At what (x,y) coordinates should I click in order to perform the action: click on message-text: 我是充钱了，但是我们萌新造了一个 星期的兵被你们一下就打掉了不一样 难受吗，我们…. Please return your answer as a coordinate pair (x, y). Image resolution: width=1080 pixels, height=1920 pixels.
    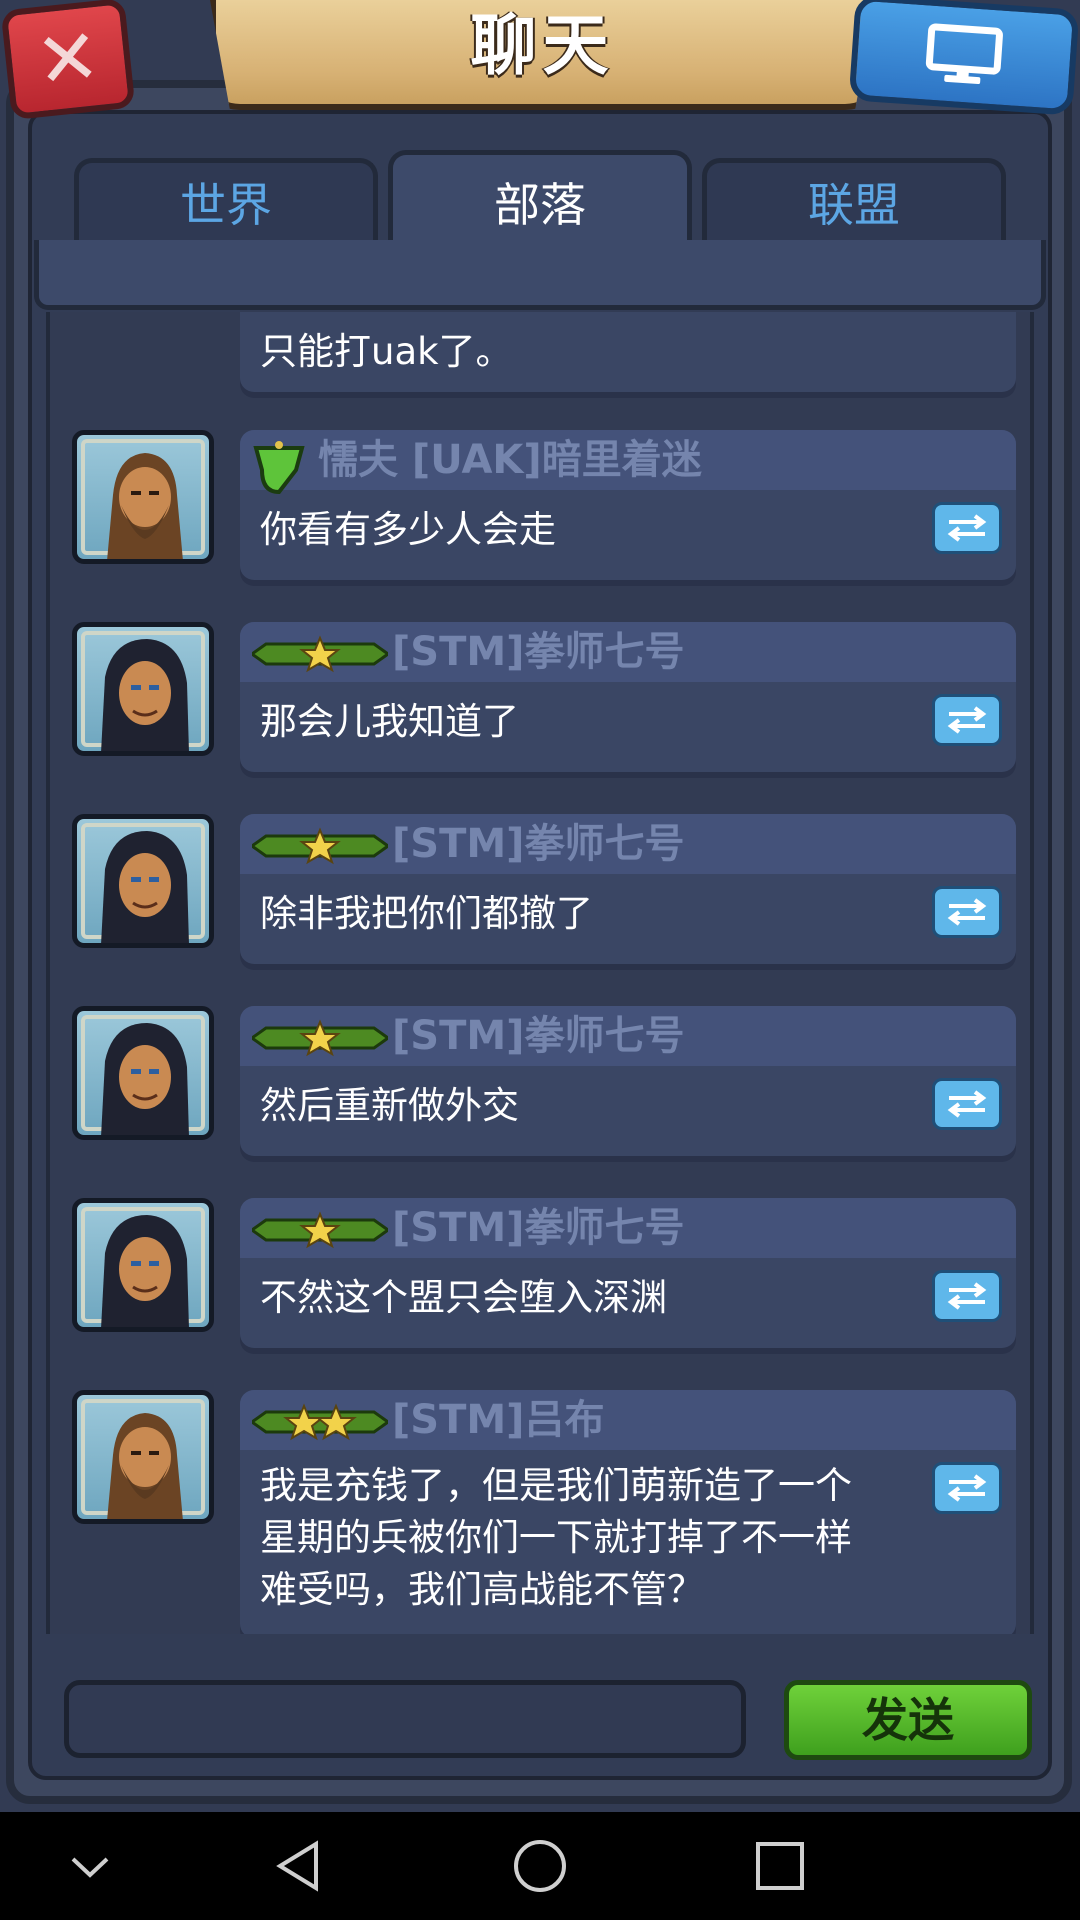
    Looking at the image, I should click on (556, 1537).